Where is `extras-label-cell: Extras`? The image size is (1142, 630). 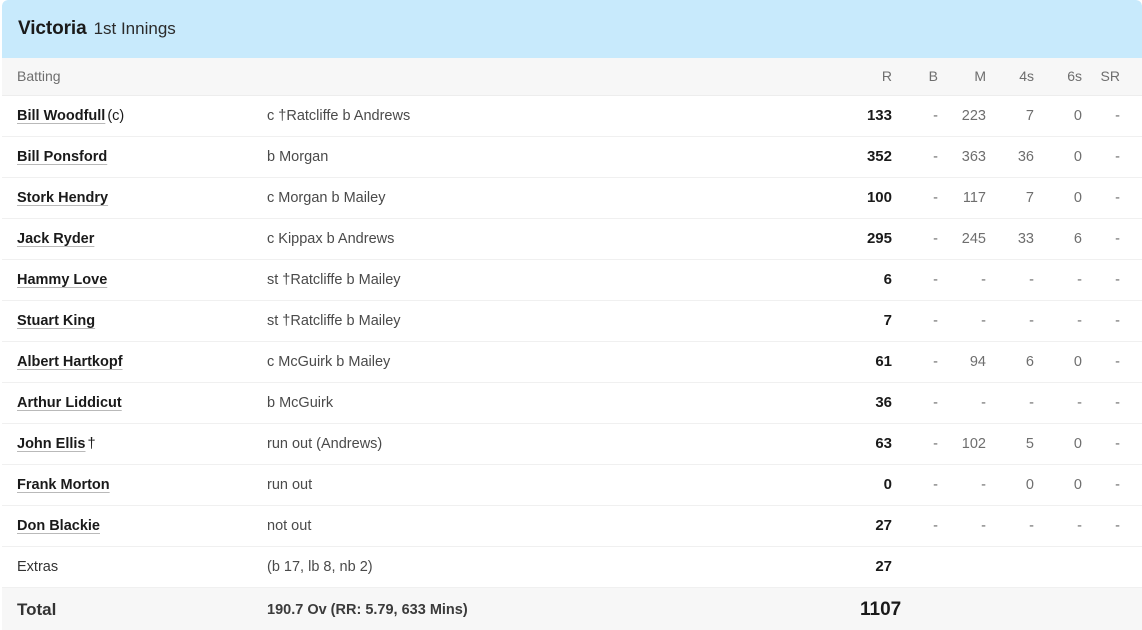
extras-label-cell: Extras is located at coordinates (134, 567).